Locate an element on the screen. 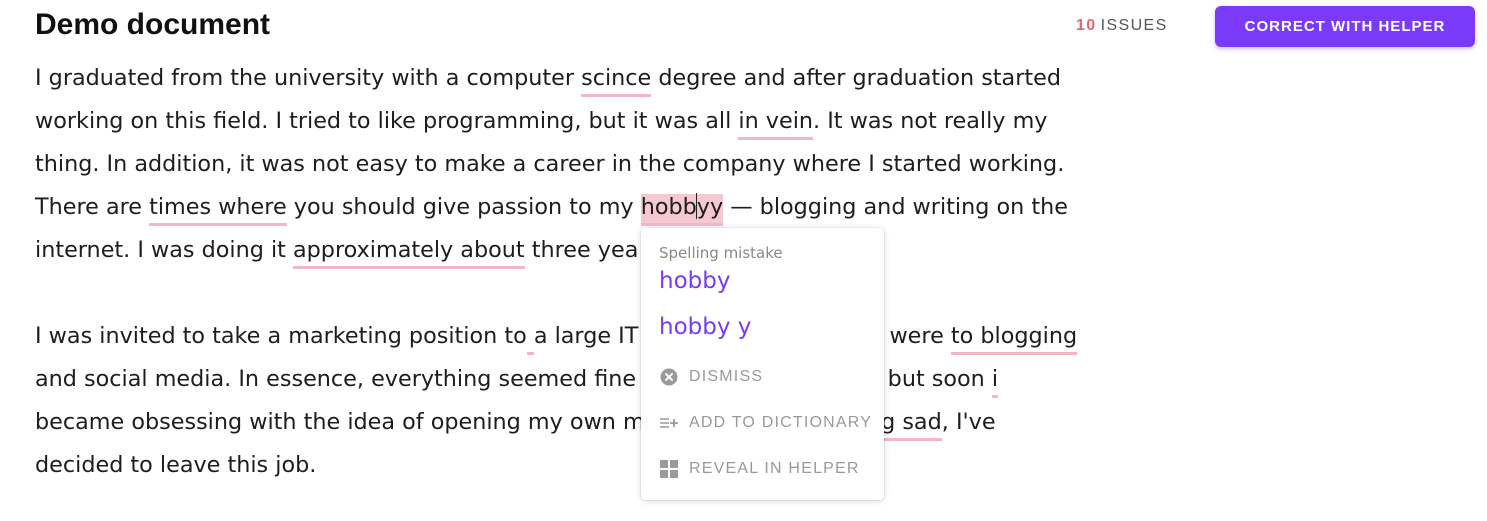 This screenshot has width=1487, height=521. reveal-icon is located at coordinates (669, 469).